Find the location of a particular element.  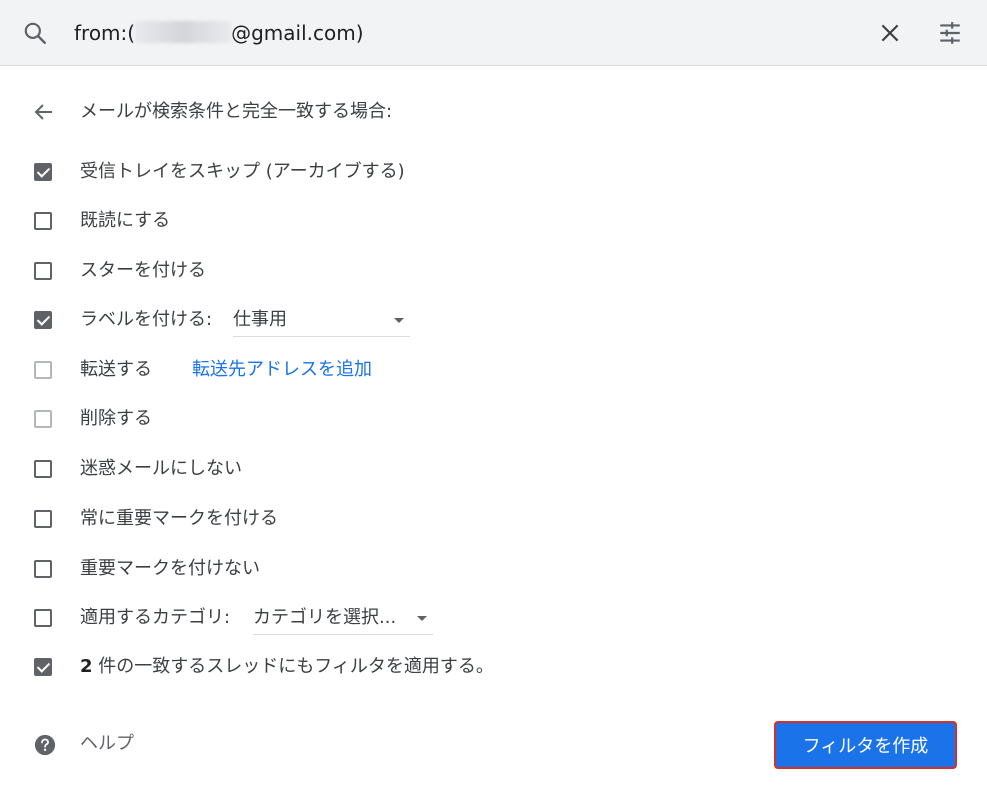

option-mark-read: 既読にする is located at coordinates (493, 223).